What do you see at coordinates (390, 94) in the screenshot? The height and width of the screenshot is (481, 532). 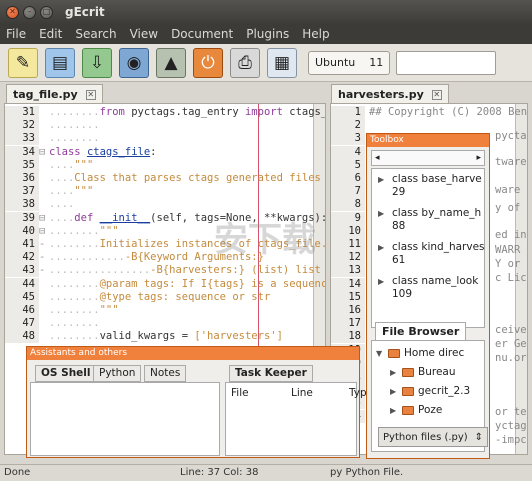 I see `tab-harvesters: harvesters.py ✕` at bounding box center [390, 94].